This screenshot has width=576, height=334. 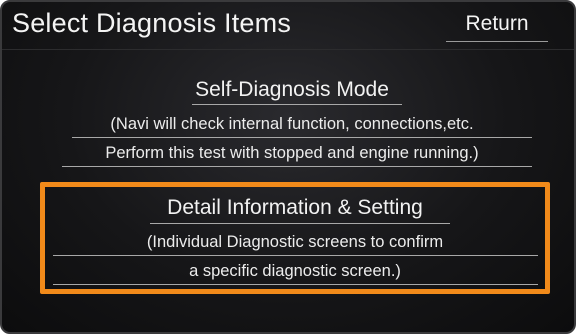 I want to click on option-label: Detail Information & Setting, so click(x=295, y=207).